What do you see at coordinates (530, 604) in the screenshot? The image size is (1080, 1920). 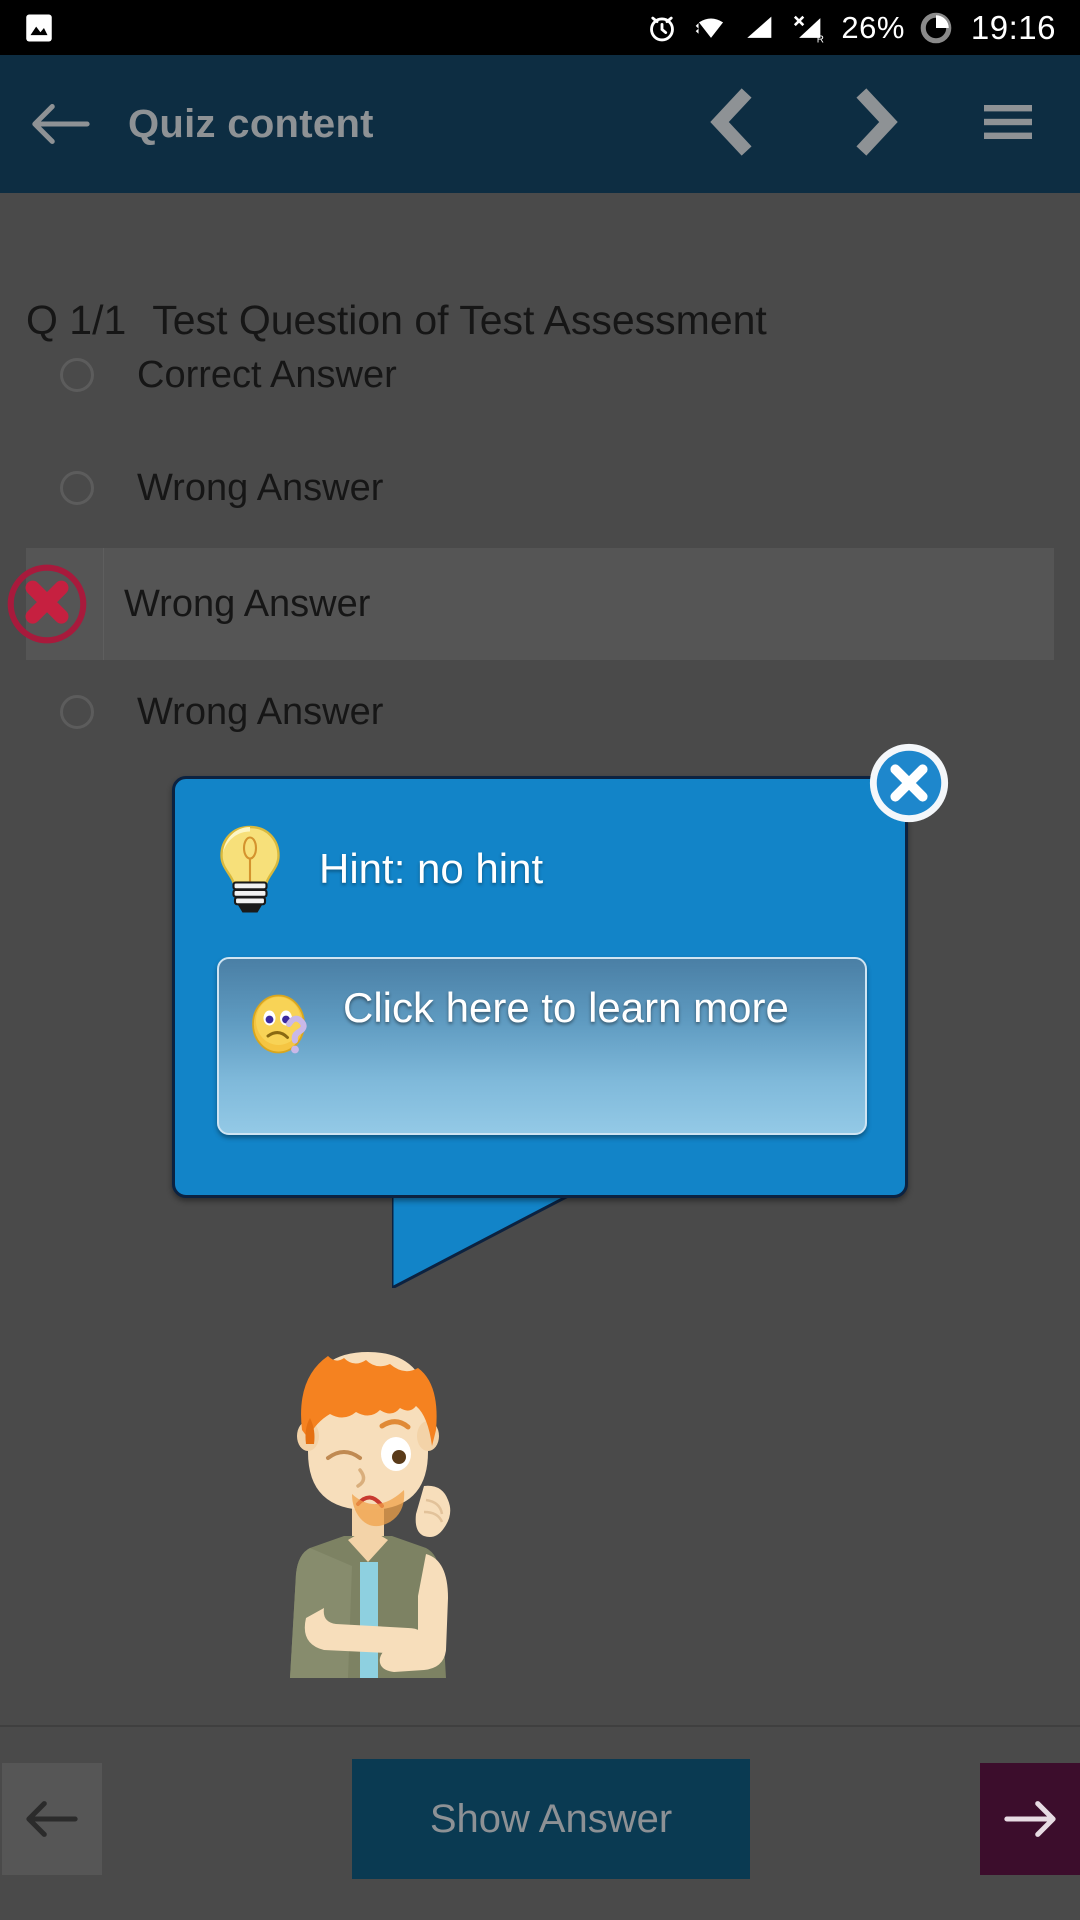 I see `answer-option-3-selected-wrong: Wrong Answer` at bounding box center [530, 604].